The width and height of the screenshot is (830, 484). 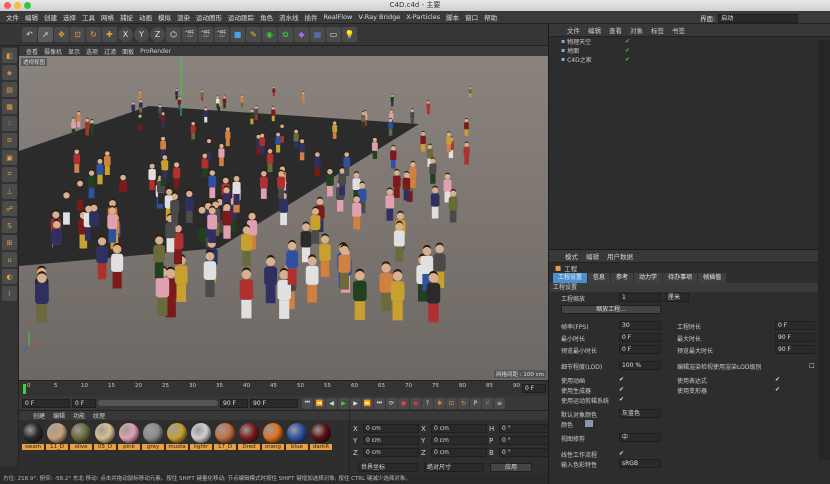 I want to click on p-rotation-field: 0 °, so click(x=524, y=440).